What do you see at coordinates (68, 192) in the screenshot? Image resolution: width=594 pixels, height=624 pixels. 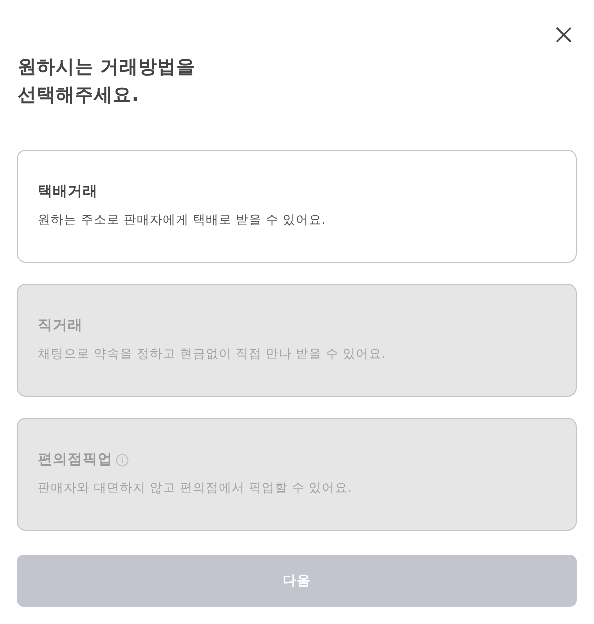 I see `option-title: 택배거래` at bounding box center [68, 192].